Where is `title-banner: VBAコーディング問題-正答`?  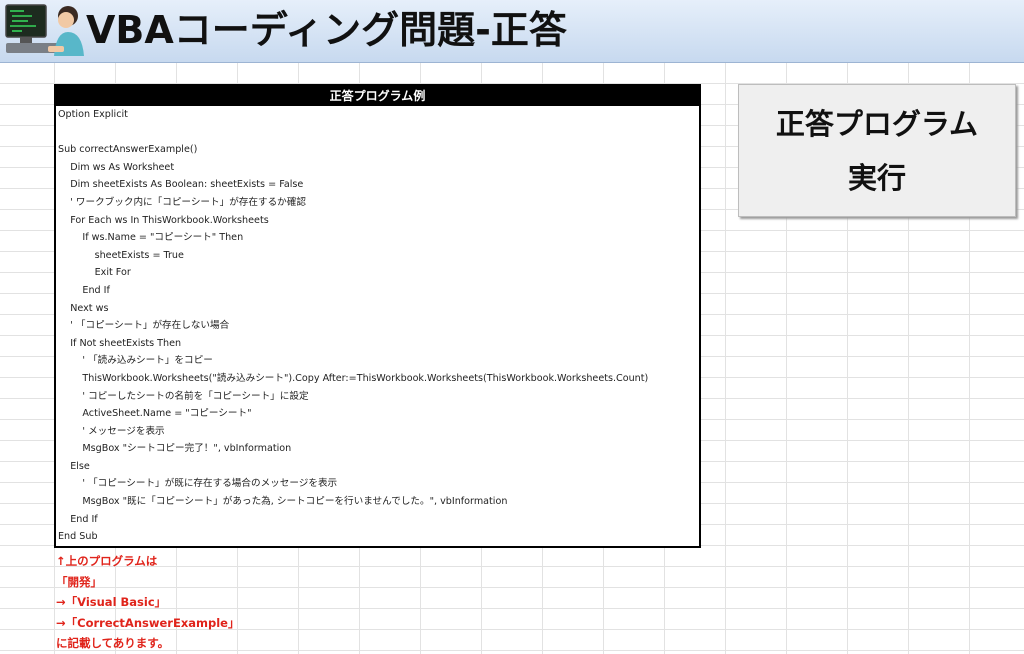 title-banner: VBAコーディング問題-正答 is located at coordinates (512, 31).